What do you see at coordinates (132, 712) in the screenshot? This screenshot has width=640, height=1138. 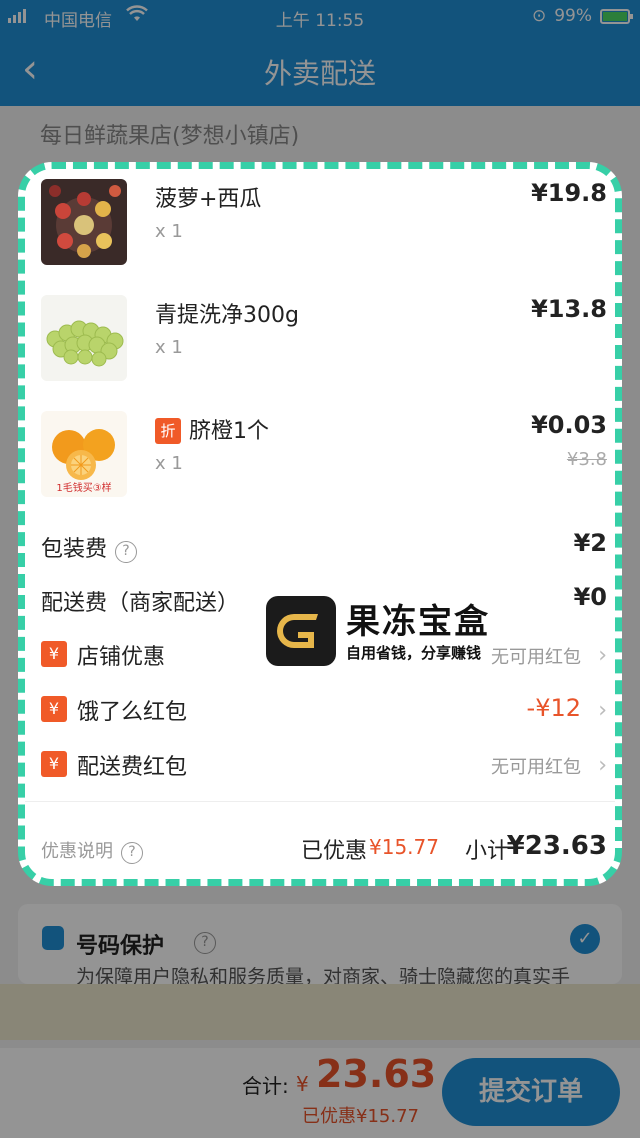 I see `red-packet-label: 饿了么红包` at bounding box center [132, 712].